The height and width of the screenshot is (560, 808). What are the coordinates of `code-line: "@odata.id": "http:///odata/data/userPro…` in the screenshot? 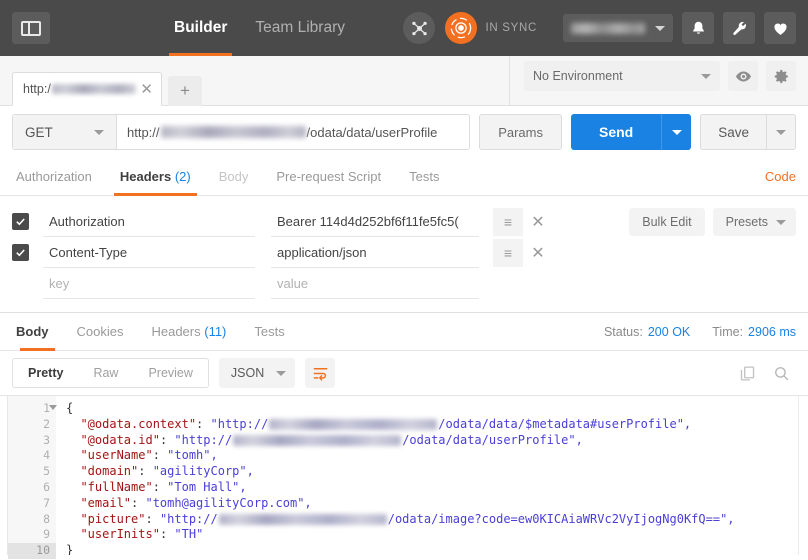 It's located at (331, 439).